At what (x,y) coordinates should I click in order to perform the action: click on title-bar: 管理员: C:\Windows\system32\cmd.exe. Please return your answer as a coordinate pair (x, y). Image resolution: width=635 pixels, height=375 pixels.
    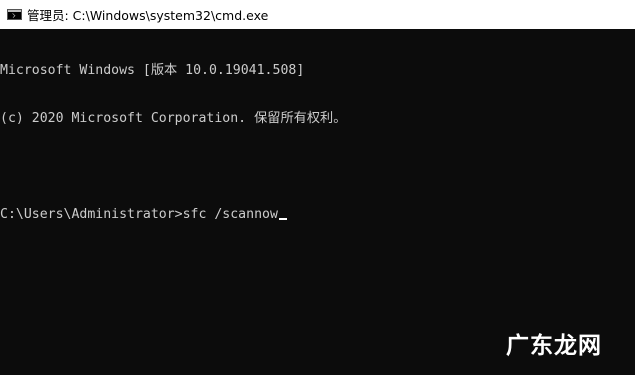
    Looking at the image, I should click on (317, 14).